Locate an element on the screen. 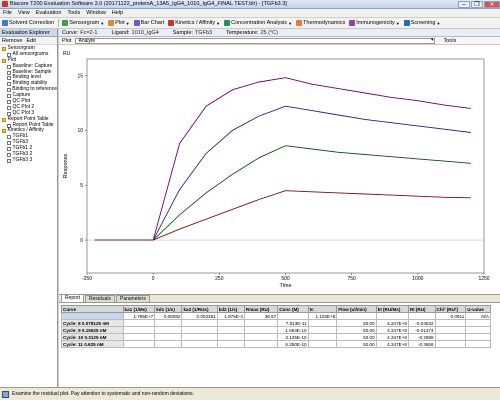 The width and height of the screenshot is (500, 400). close-button: ✕ is located at coordinates (492, 4).